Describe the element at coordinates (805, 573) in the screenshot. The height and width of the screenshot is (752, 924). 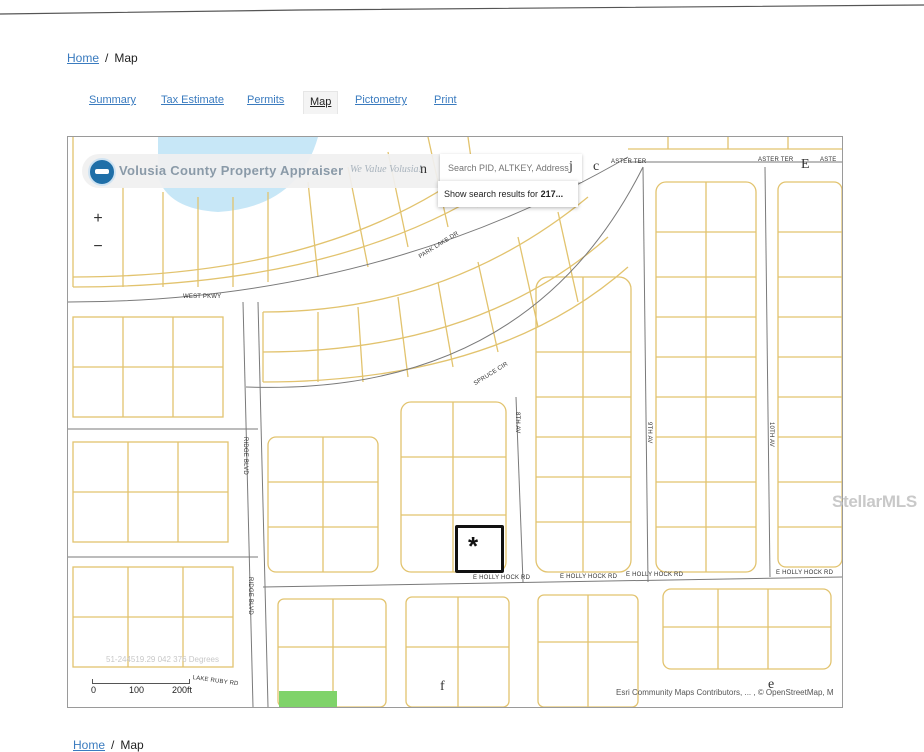
I see `street-holly-hock-4: E HOLLY HOCK RD` at that location.